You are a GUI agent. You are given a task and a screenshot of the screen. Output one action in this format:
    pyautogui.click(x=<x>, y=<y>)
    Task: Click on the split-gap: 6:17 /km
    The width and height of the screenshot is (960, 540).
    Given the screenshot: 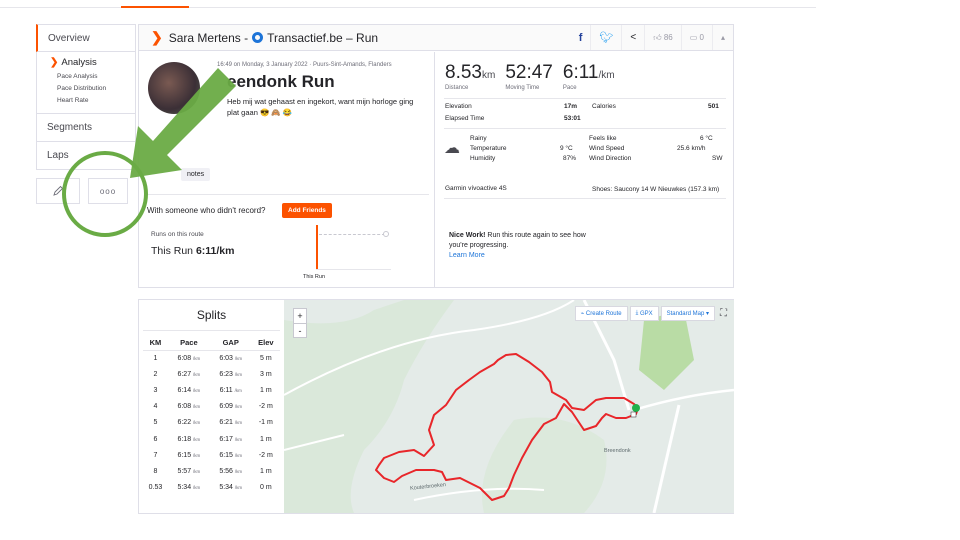 What is the action you would take?
    pyautogui.click(x=231, y=439)
    